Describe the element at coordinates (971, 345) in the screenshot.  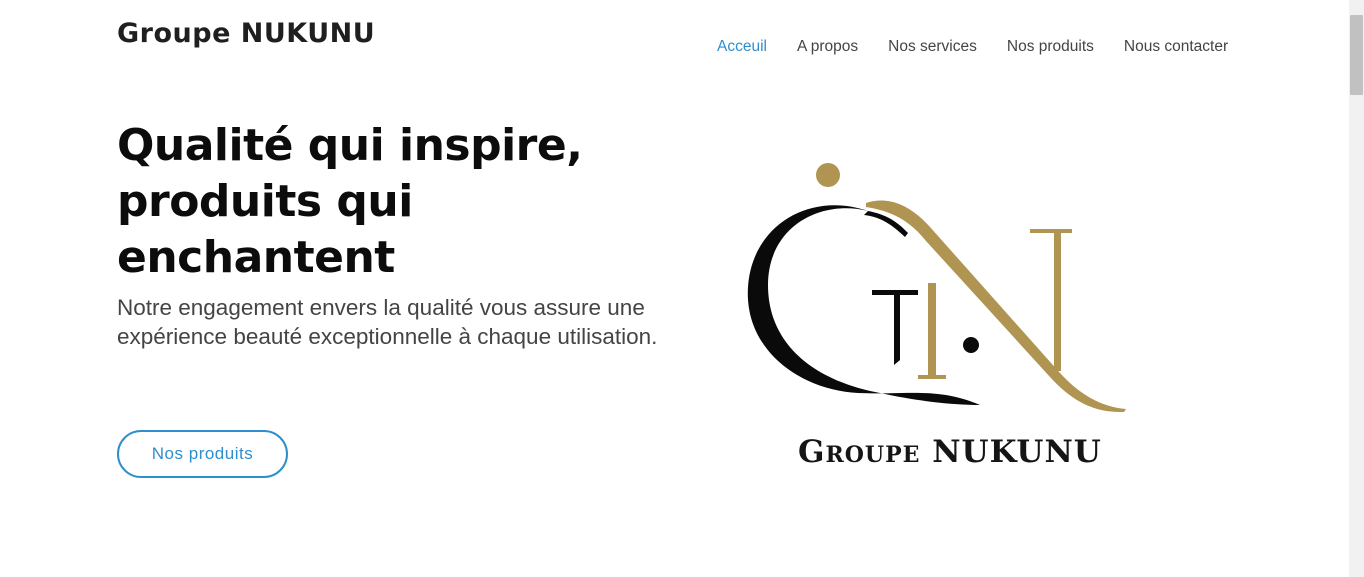
I see `logo-black-dot` at that location.